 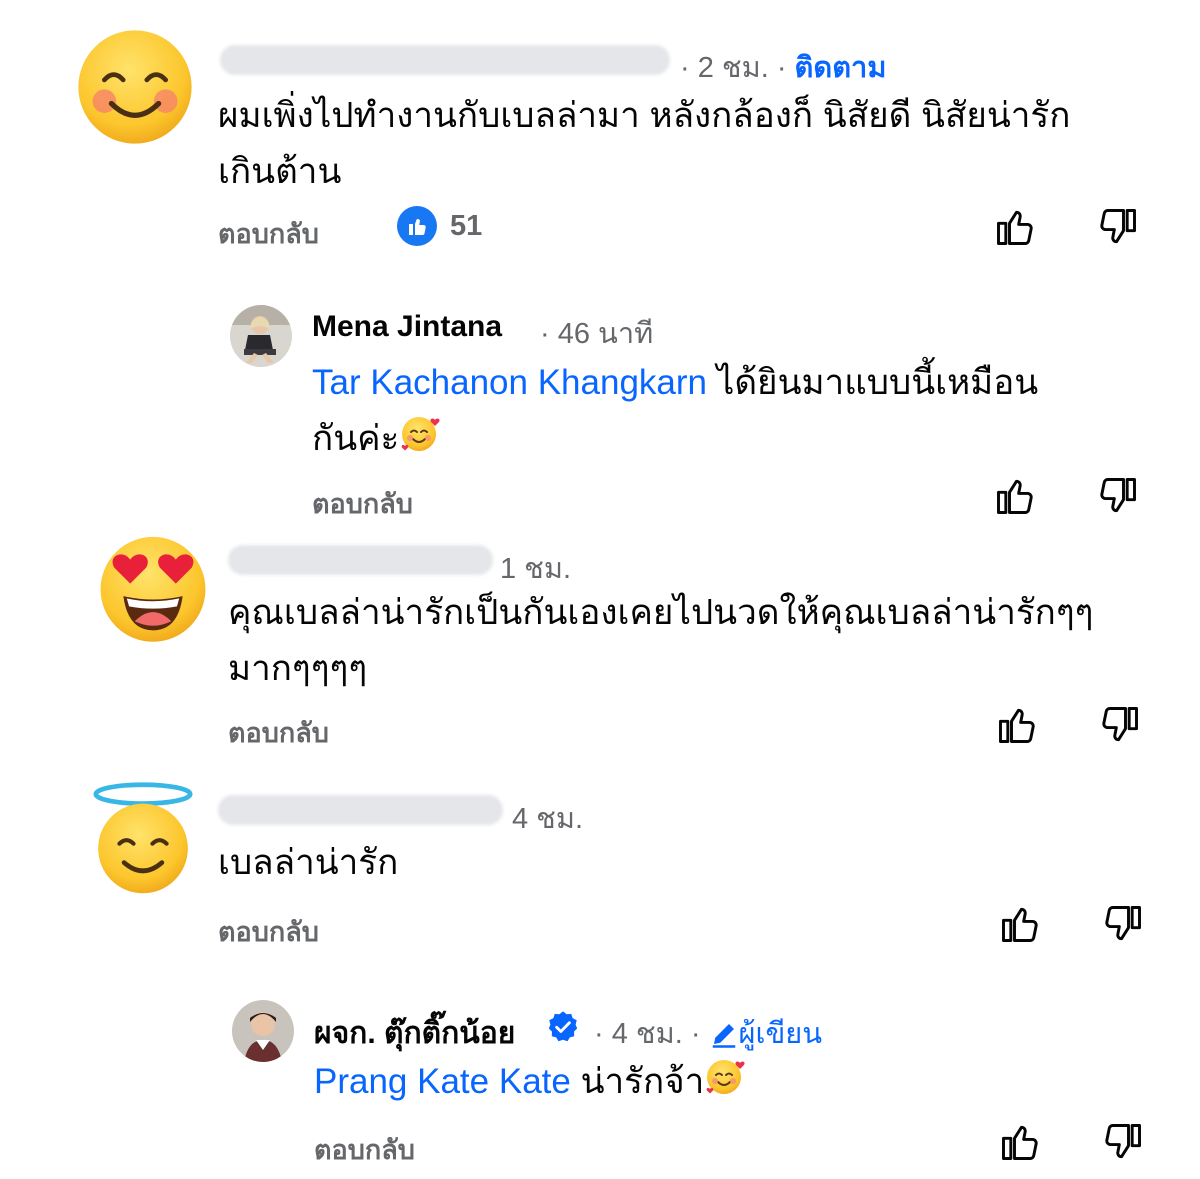 What do you see at coordinates (442, 1081) in the screenshot?
I see `mention-link: Prang Kate Kate` at bounding box center [442, 1081].